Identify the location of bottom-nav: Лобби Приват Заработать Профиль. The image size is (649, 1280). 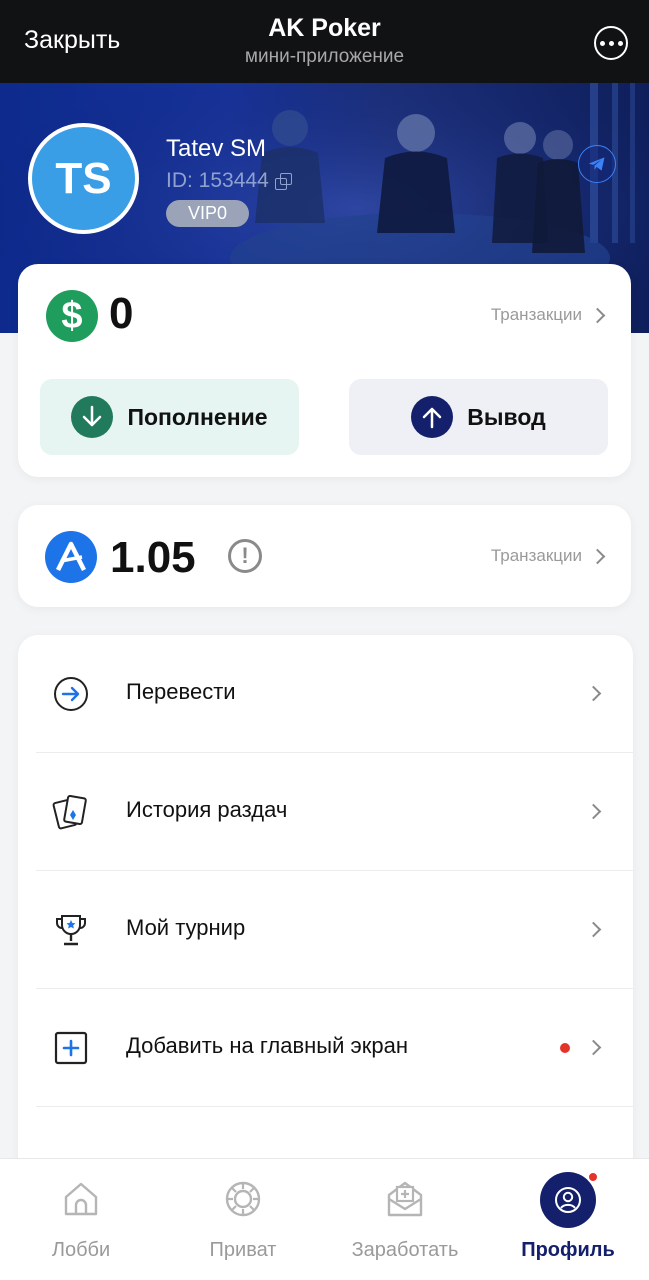
(324, 1219).